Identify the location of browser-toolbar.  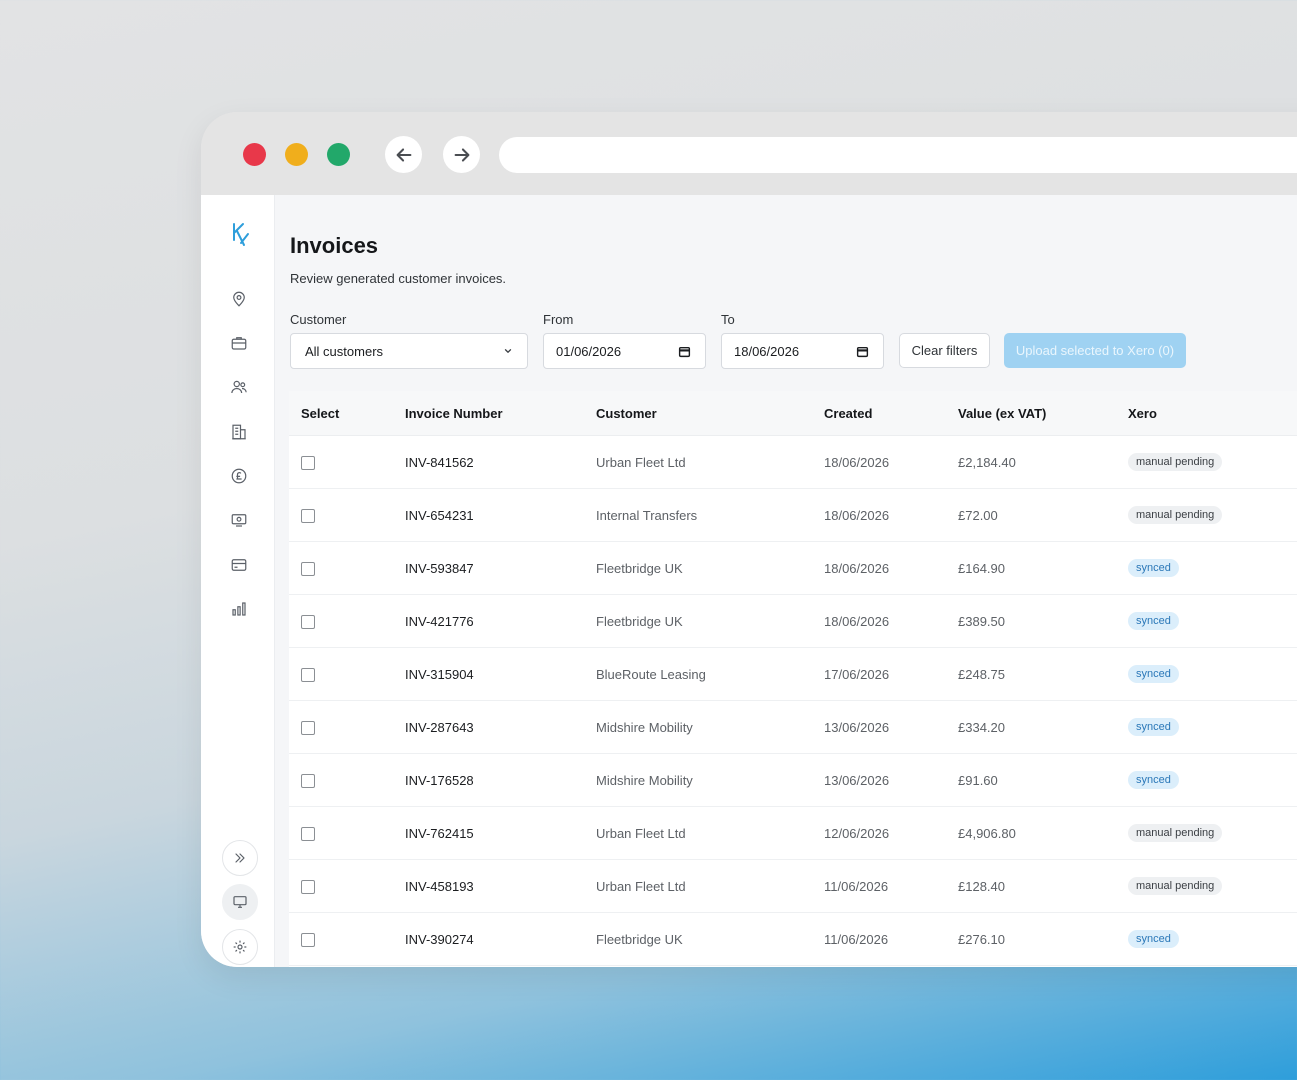
(749, 153).